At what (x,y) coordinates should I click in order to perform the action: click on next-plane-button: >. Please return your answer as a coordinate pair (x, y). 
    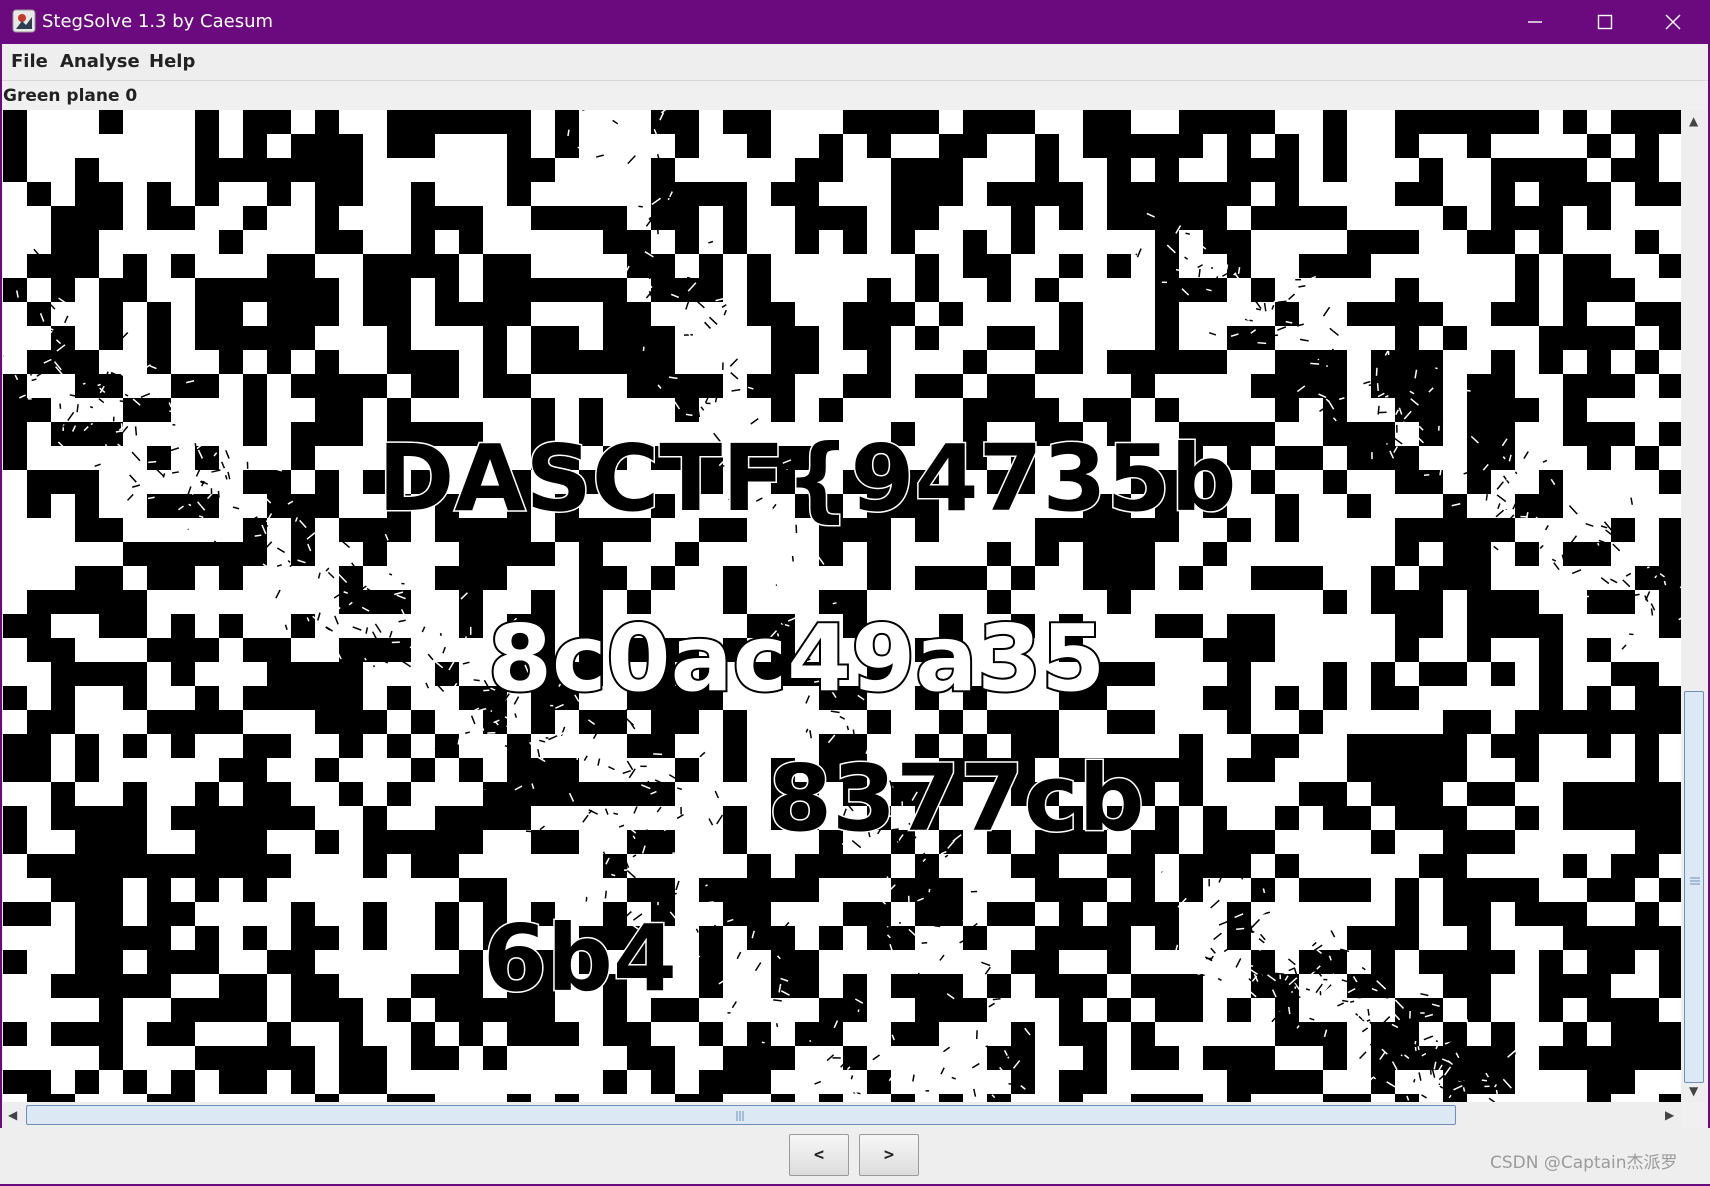
    Looking at the image, I should click on (889, 1155).